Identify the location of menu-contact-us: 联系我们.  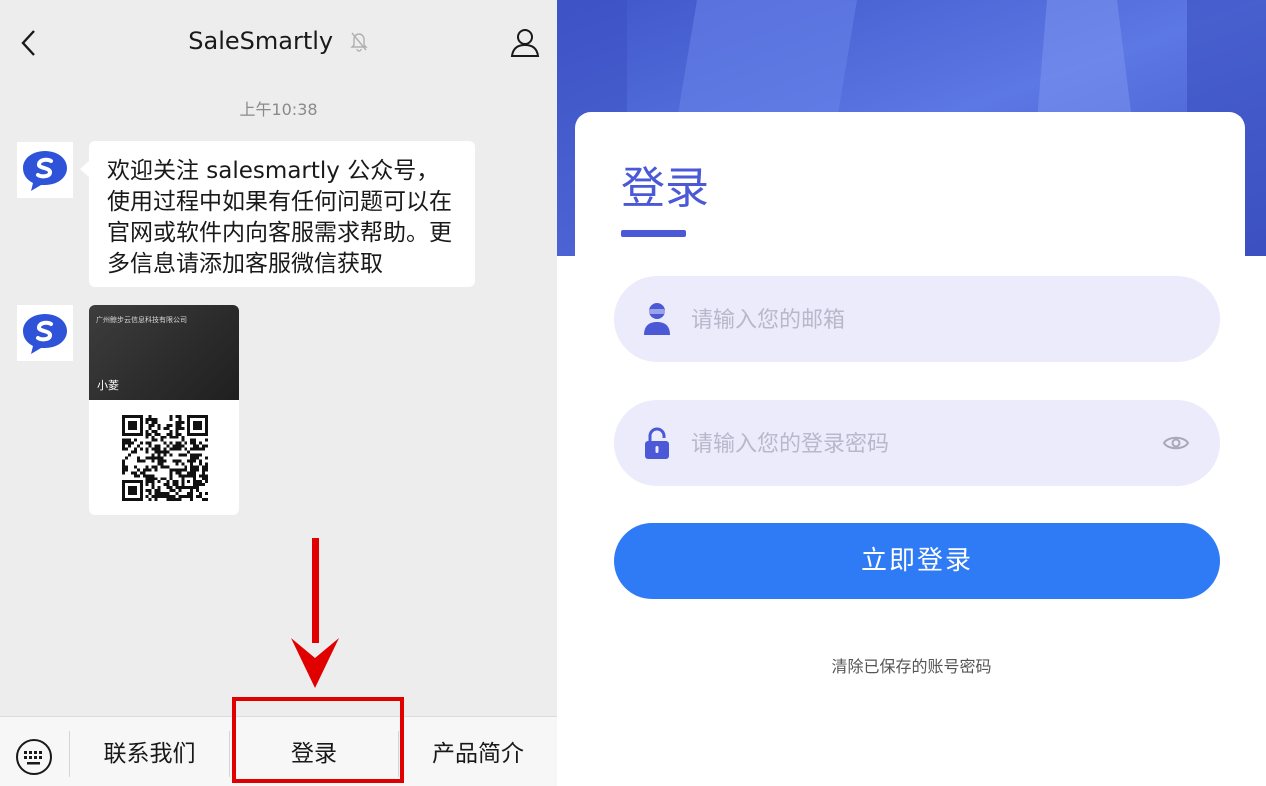
(149, 754).